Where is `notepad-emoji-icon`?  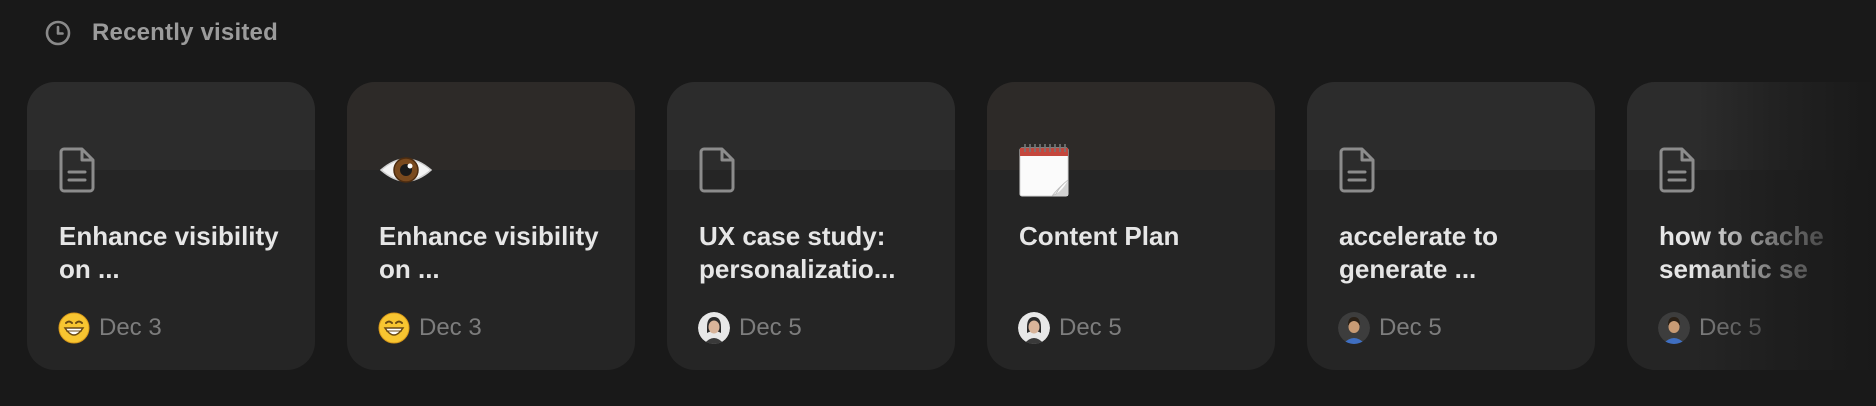
notepad-emoji-icon is located at coordinates (1046, 170).